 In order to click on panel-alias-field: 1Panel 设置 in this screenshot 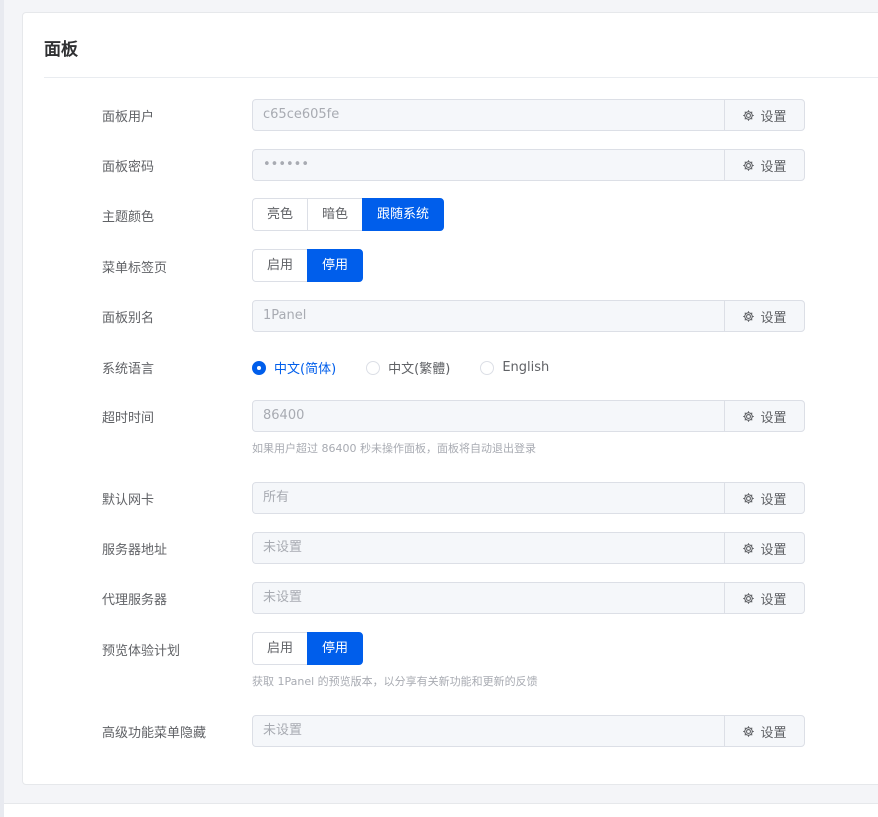, I will do `click(528, 316)`.